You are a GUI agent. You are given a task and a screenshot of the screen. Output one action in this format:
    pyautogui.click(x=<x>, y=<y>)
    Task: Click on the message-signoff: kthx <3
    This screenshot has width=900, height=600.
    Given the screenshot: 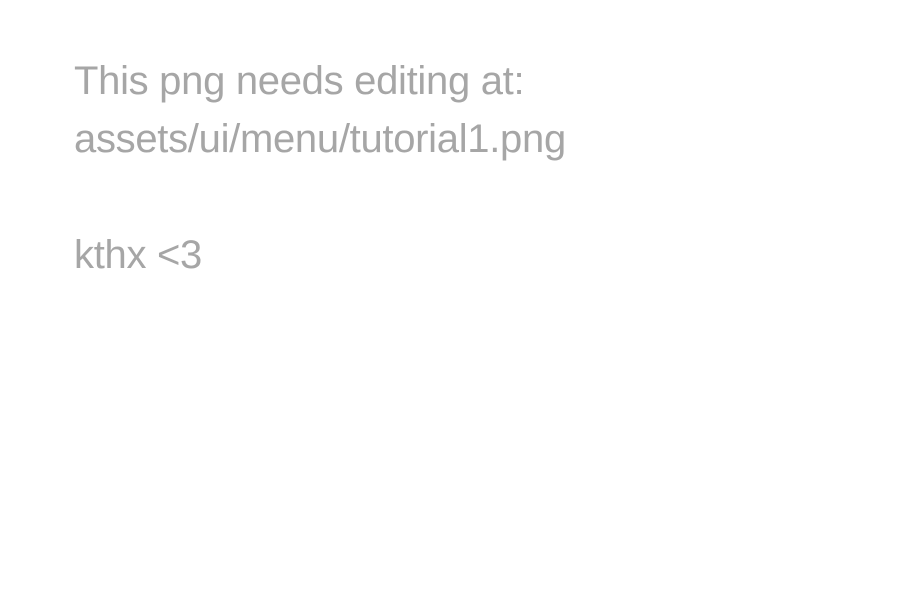 What is the action you would take?
    pyautogui.click(x=138, y=255)
    